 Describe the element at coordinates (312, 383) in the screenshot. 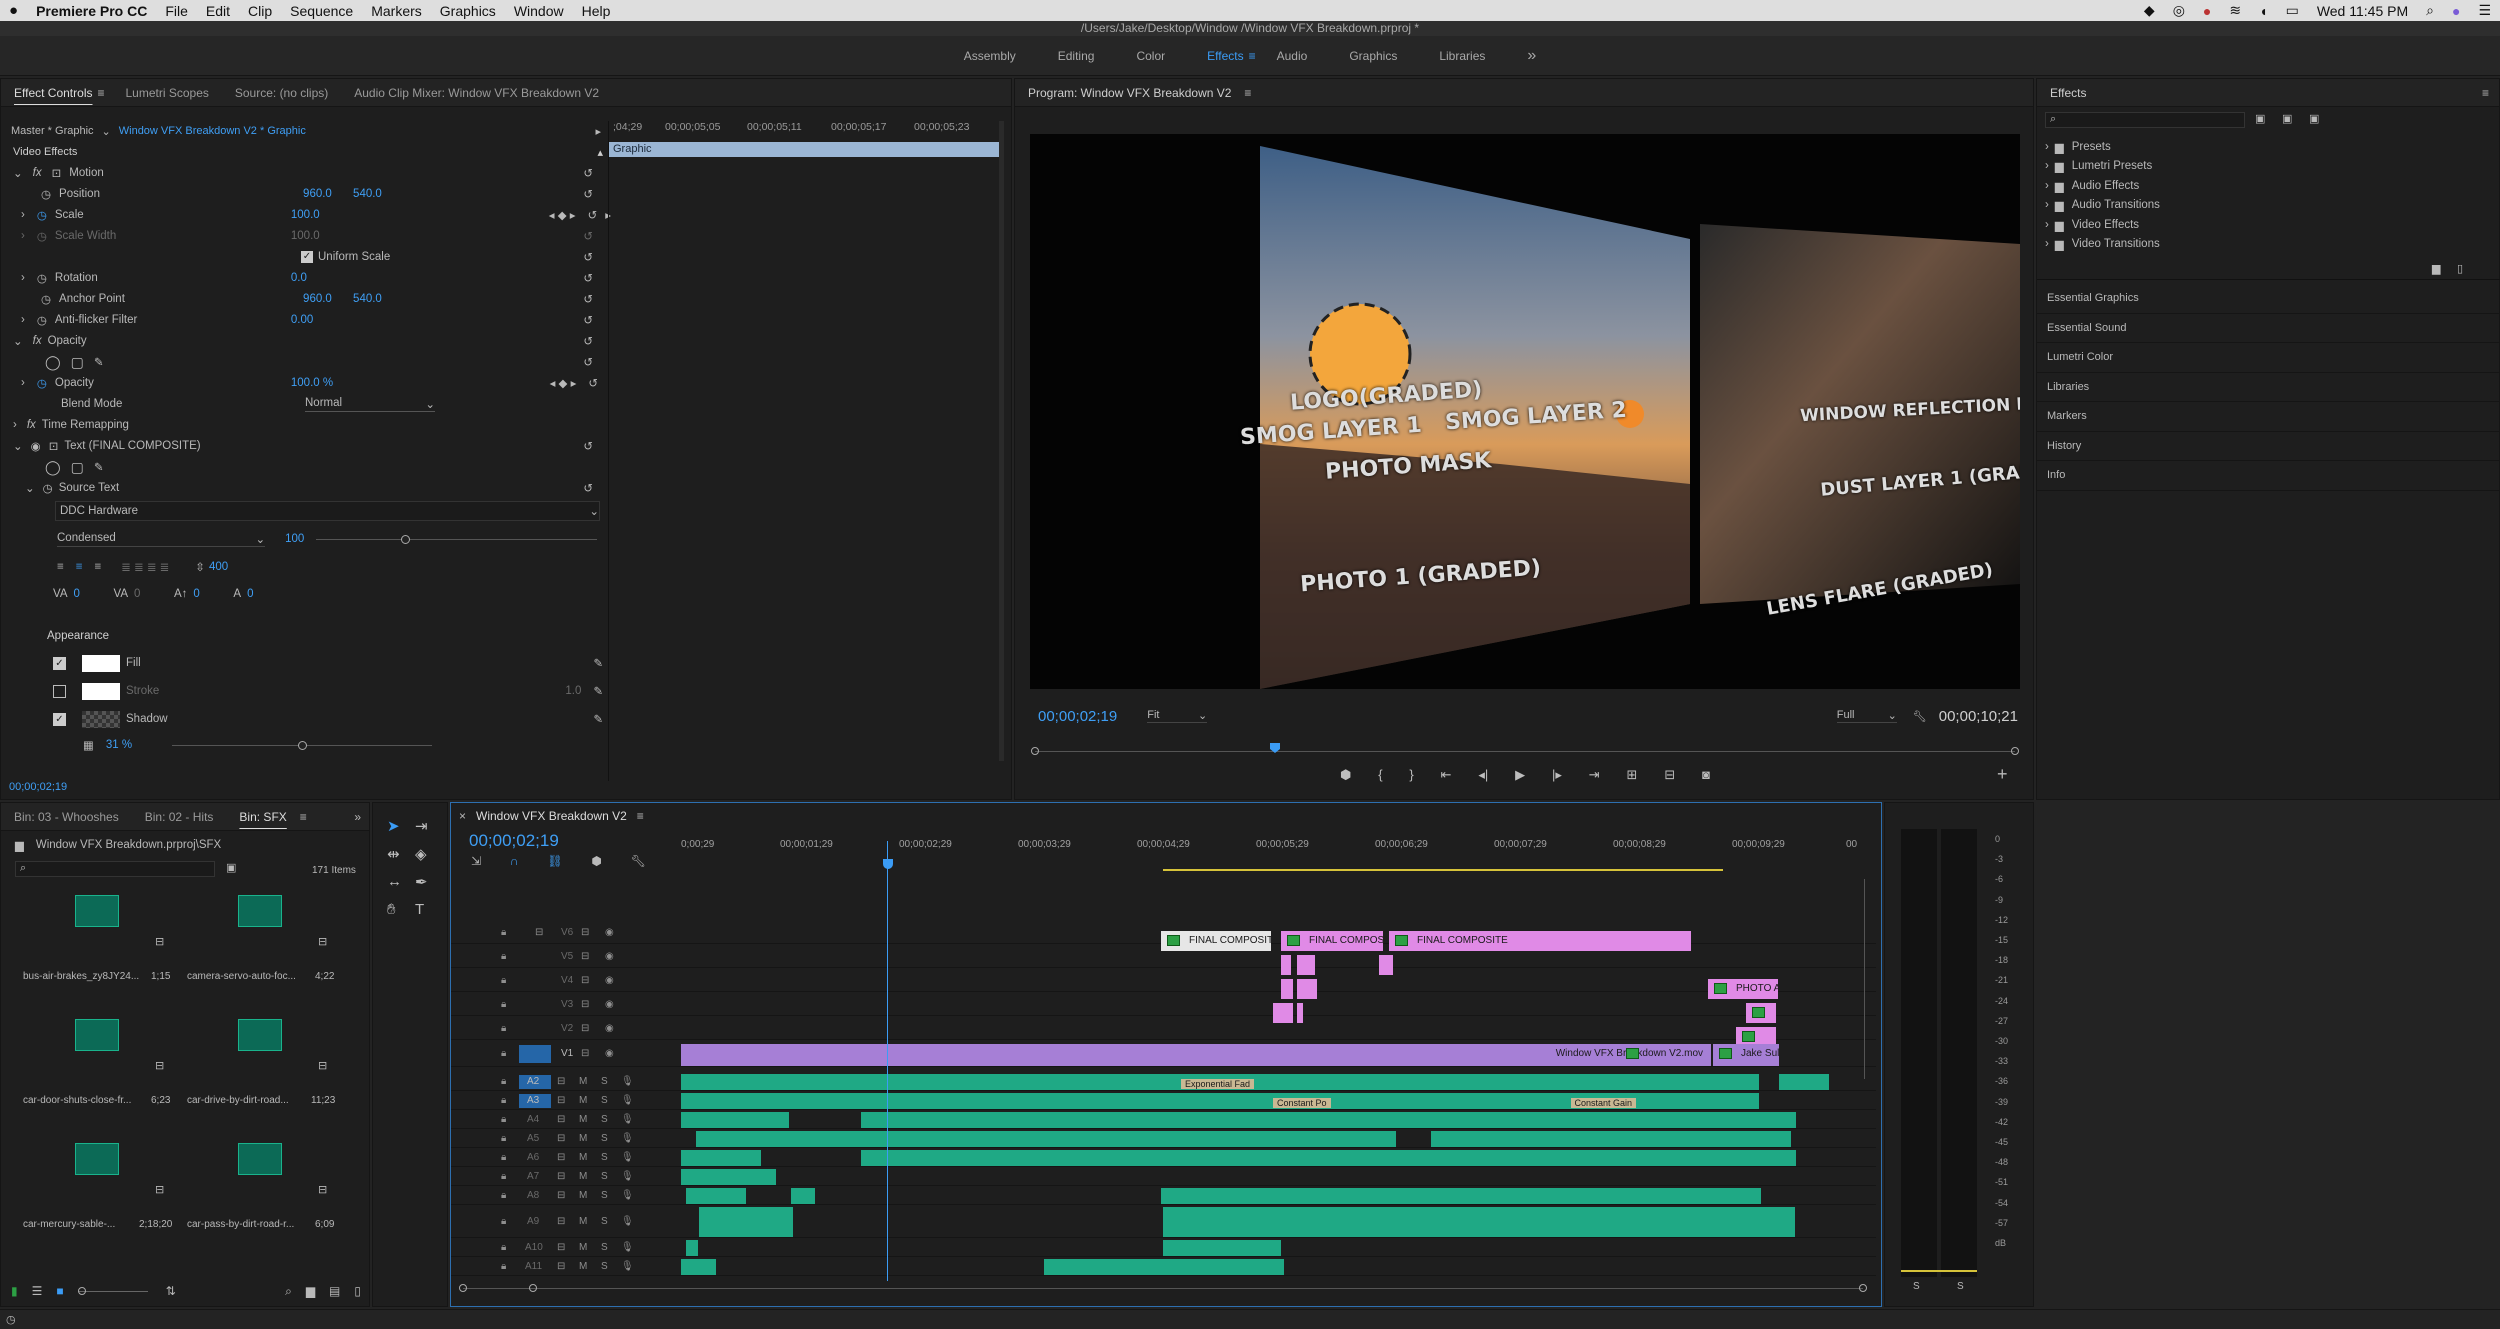

I see `opacity-value: 100.0 %` at that location.